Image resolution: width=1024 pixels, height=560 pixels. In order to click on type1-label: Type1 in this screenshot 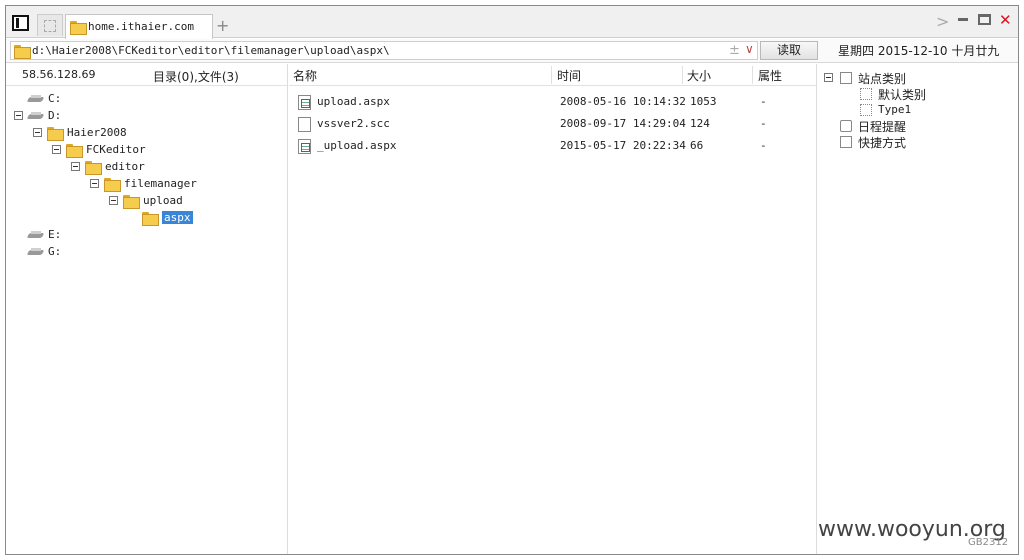, I will do `click(895, 109)`.